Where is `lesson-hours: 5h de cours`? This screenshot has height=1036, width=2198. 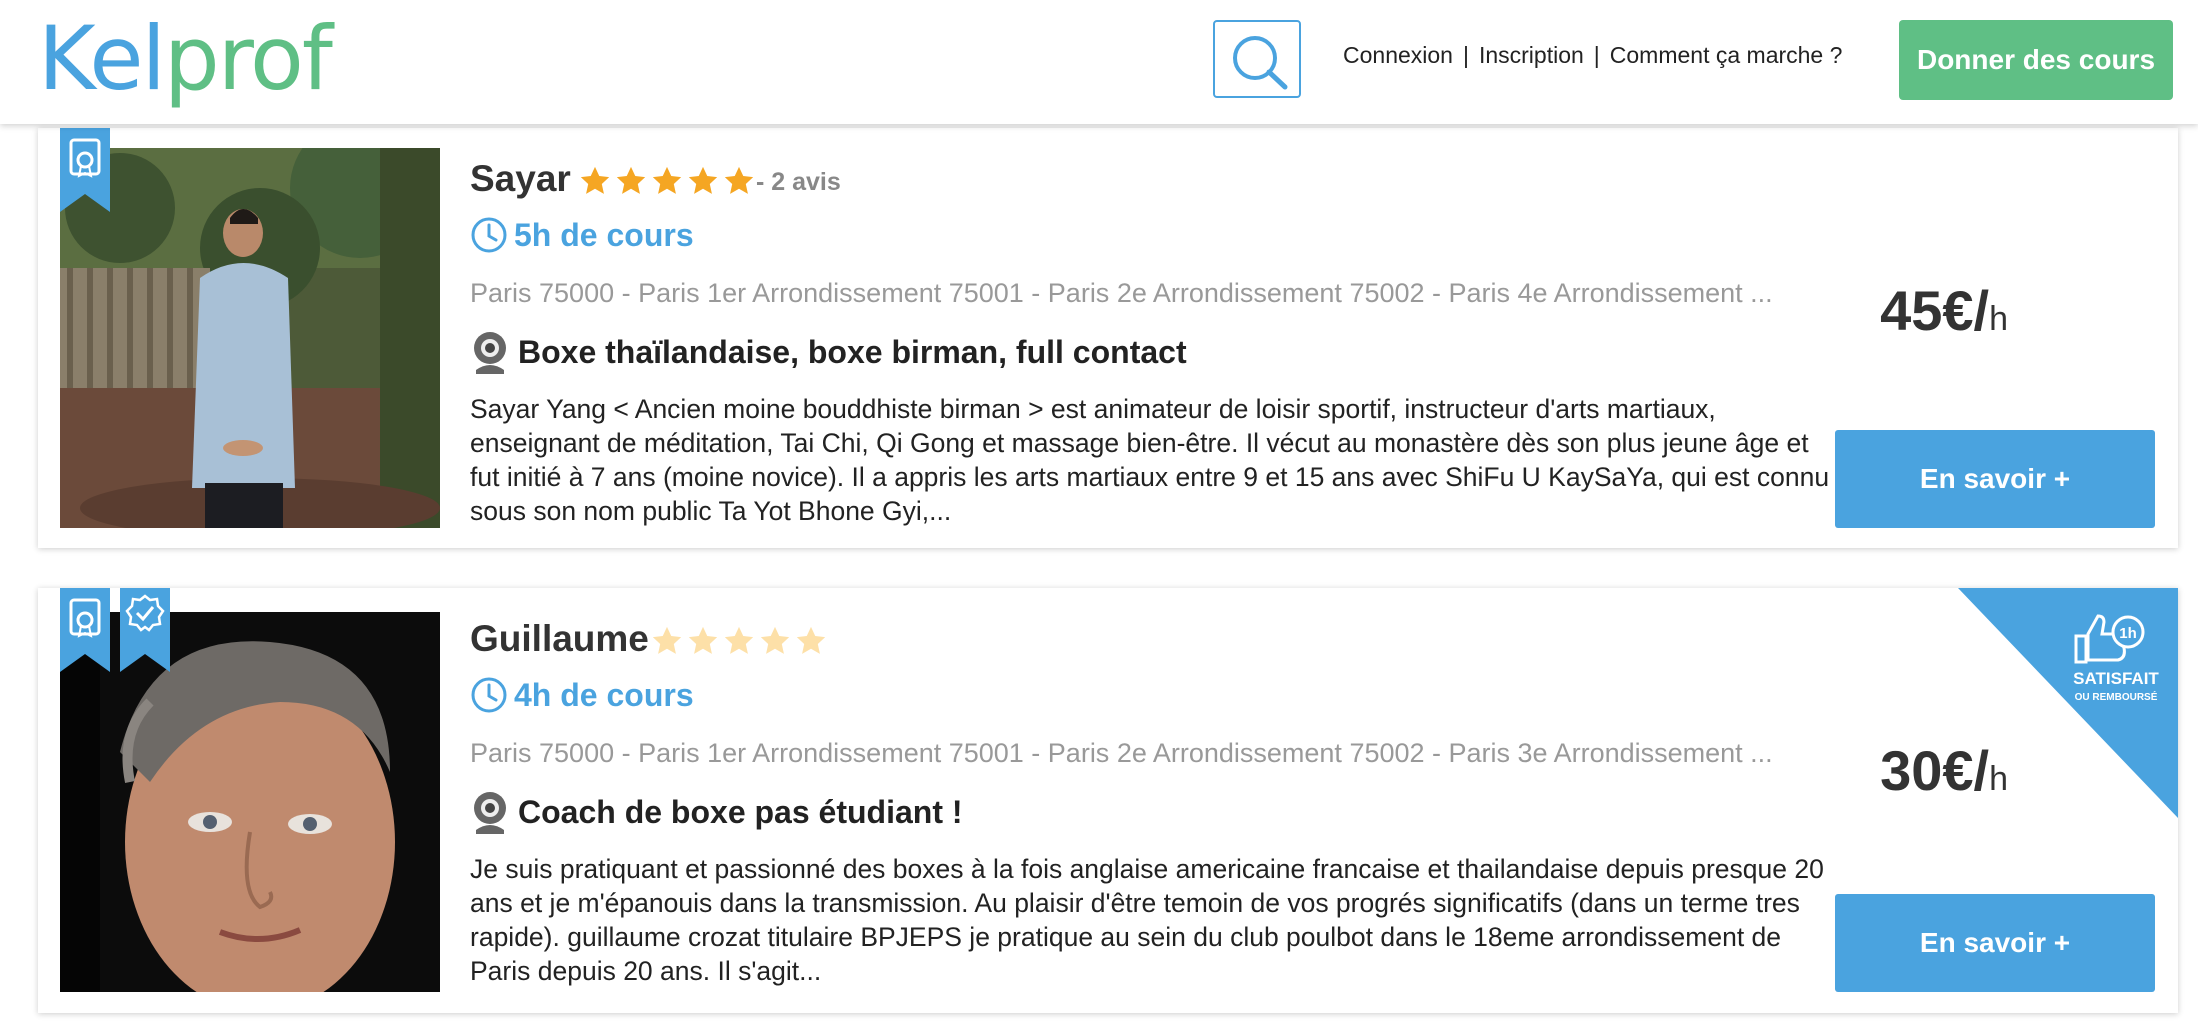 lesson-hours: 5h de cours is located at coordinates (582, 235).